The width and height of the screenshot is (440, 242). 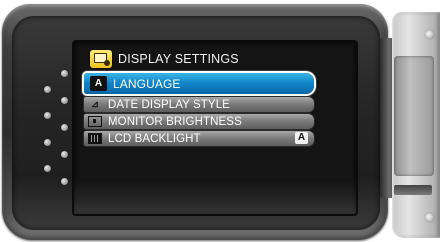 I want to click on auto-badge: A, so click(x=301, y=138).